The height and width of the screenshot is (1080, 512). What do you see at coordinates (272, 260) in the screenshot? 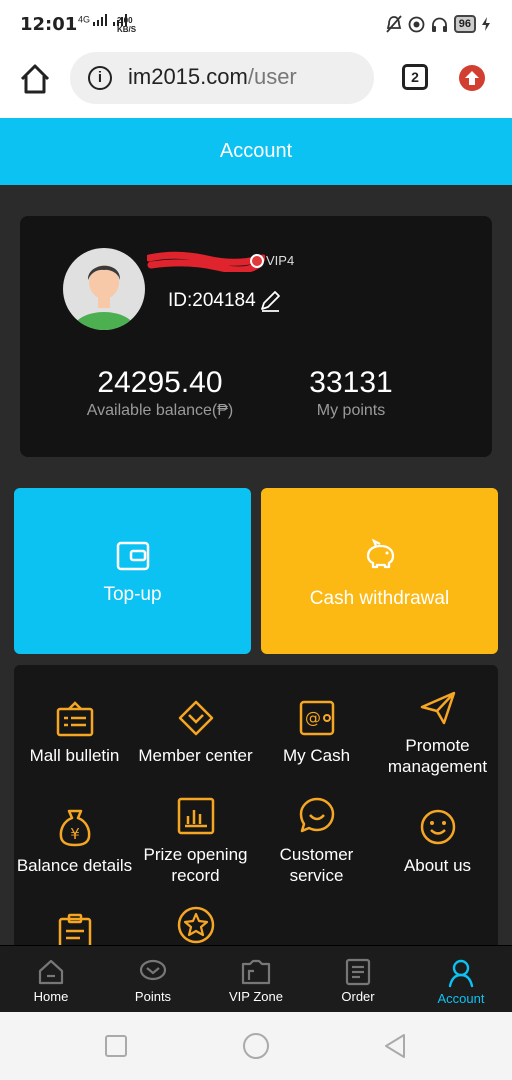
I see `vip-badge: VIP4` at bounding box center [272, 260].